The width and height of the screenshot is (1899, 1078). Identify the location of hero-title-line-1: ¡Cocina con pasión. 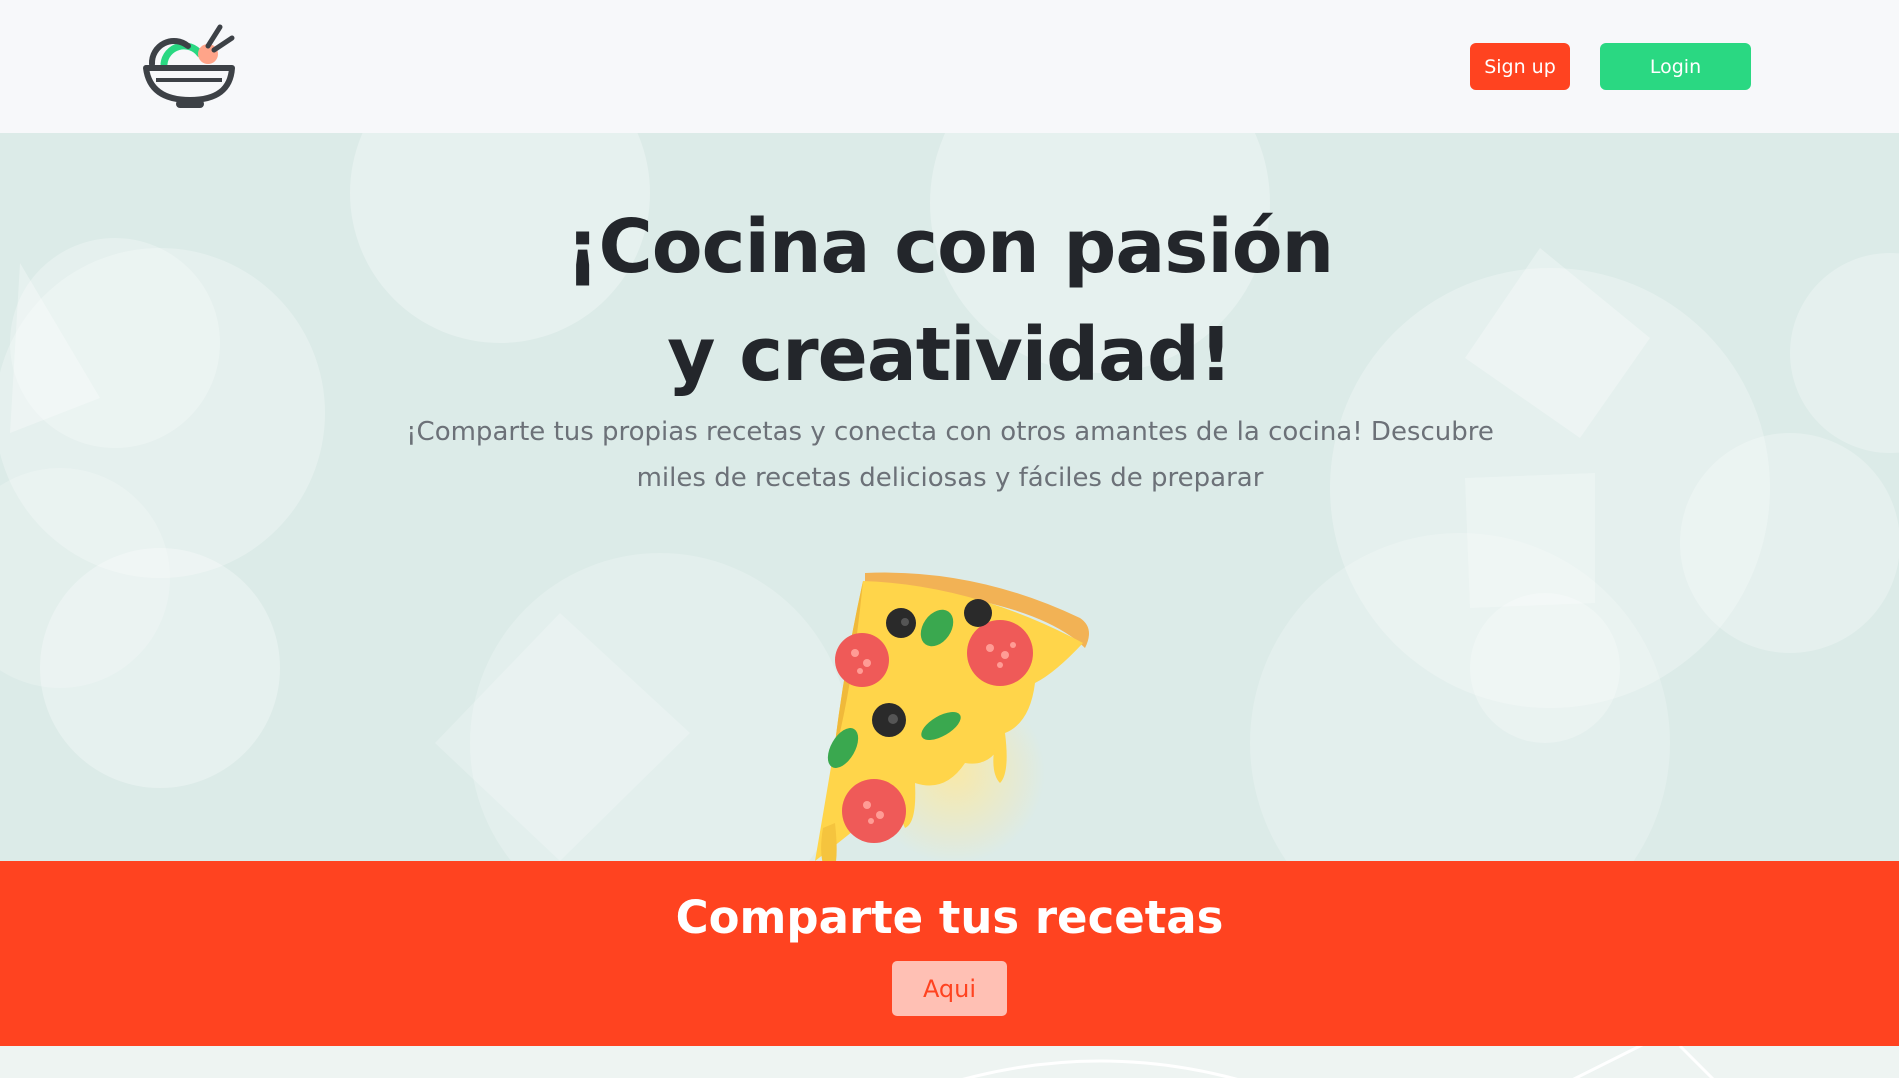
(950, 247).